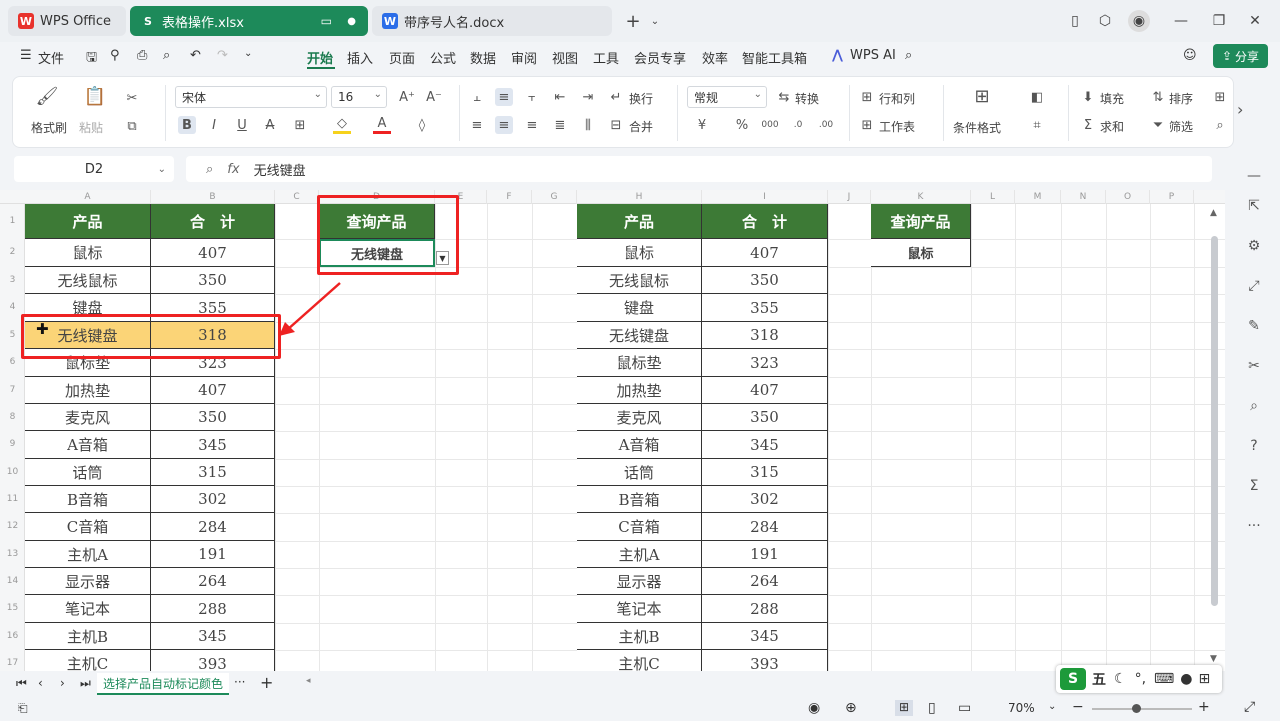 The image size is (1280, 721). Describe the element at coordinates (504, 125) in the screenshot. I see `align-center-icon: ≡` at that location.